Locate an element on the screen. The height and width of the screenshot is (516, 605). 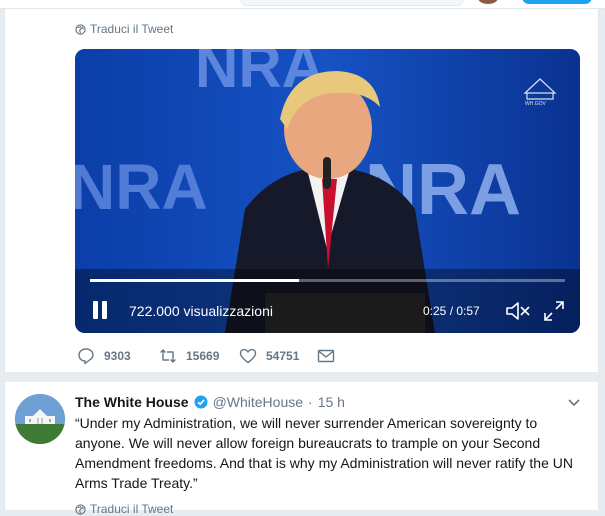
pause-button is located at coordinates (100, 311).